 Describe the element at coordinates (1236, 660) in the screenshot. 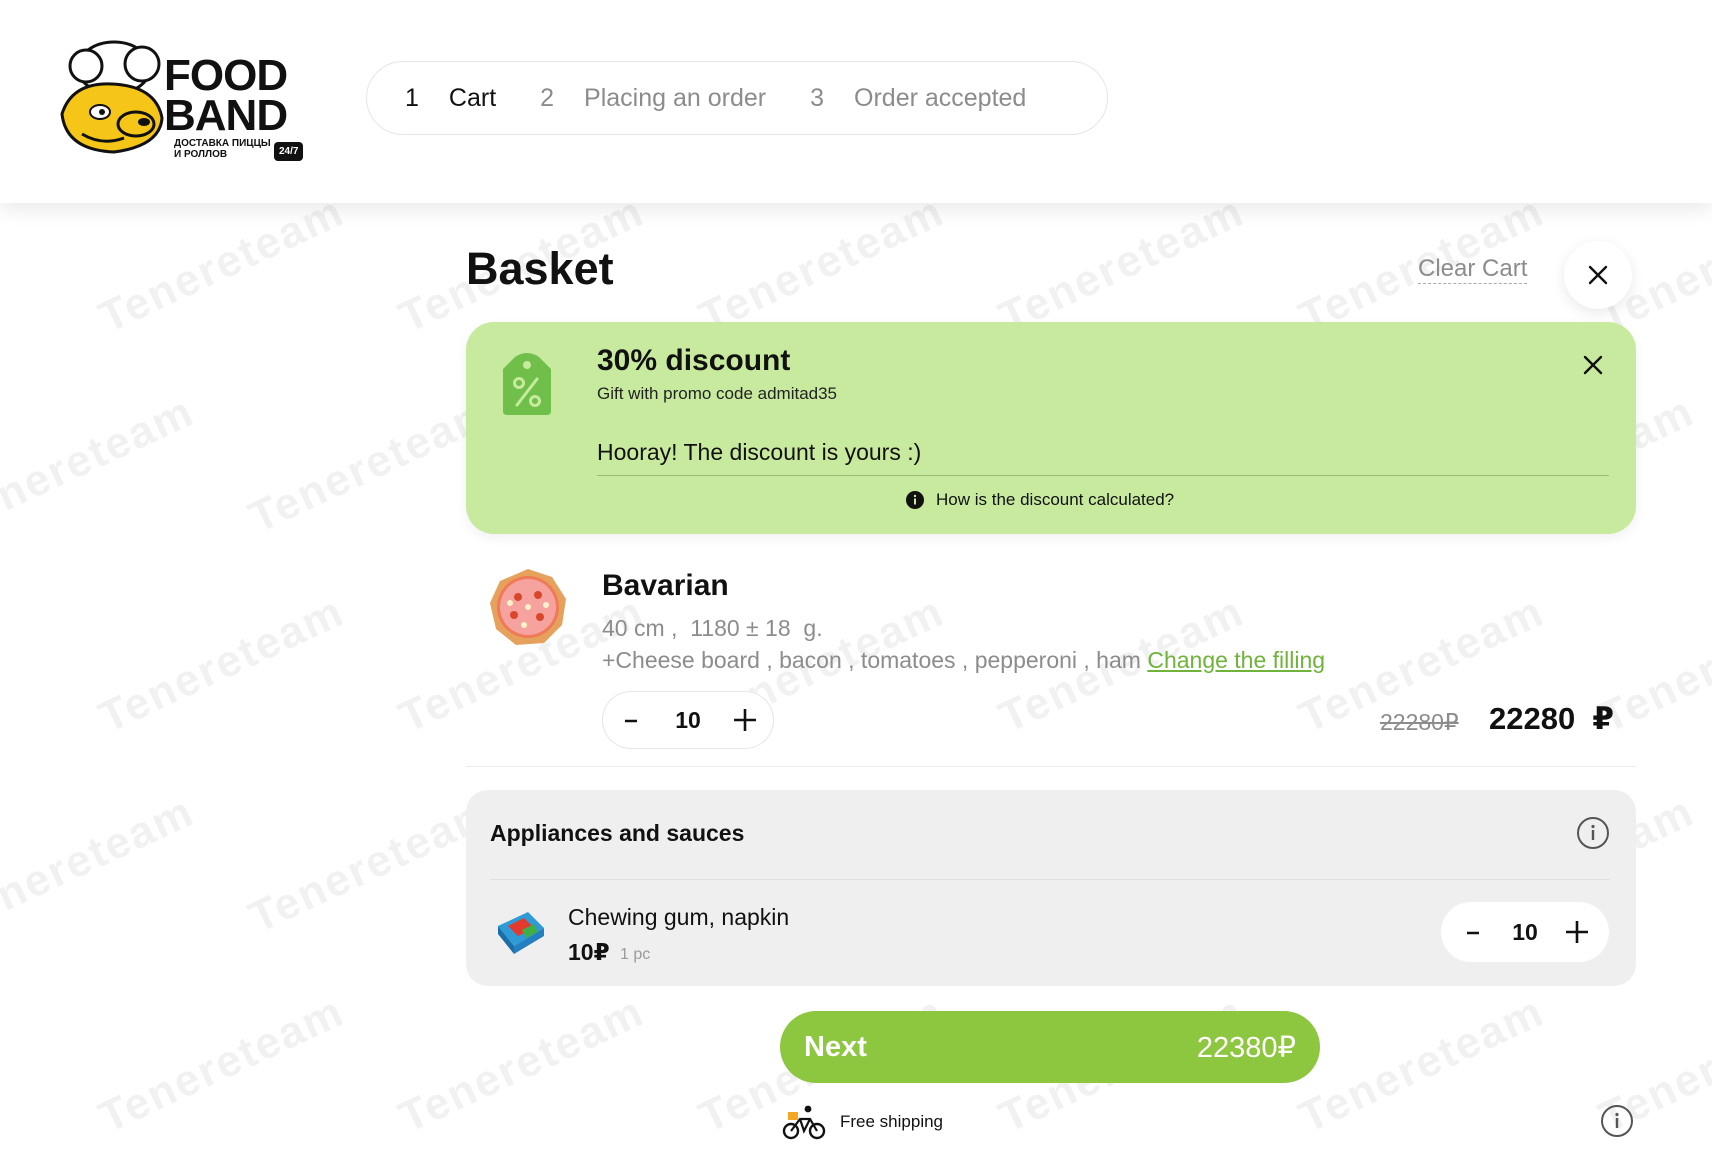

I see `change-filling-link: Change the filling` at that location.